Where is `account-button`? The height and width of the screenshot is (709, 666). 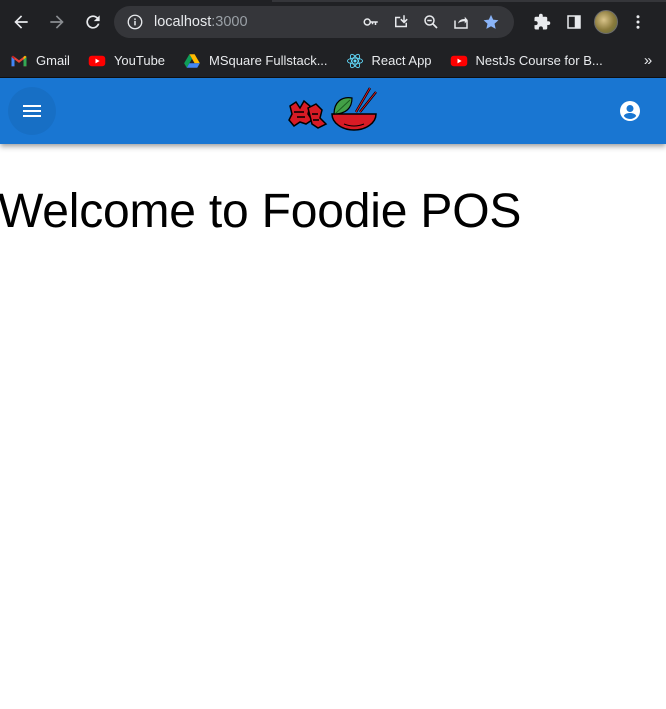 account-button is located at coordinates (630, 111).